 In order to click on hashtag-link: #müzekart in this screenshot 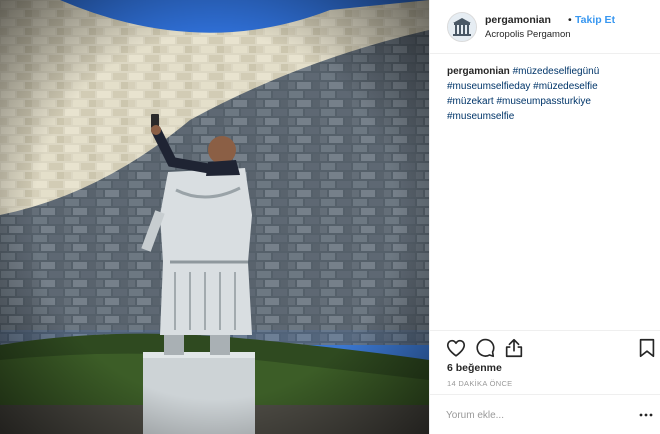, I will do `click(470, 101)`.